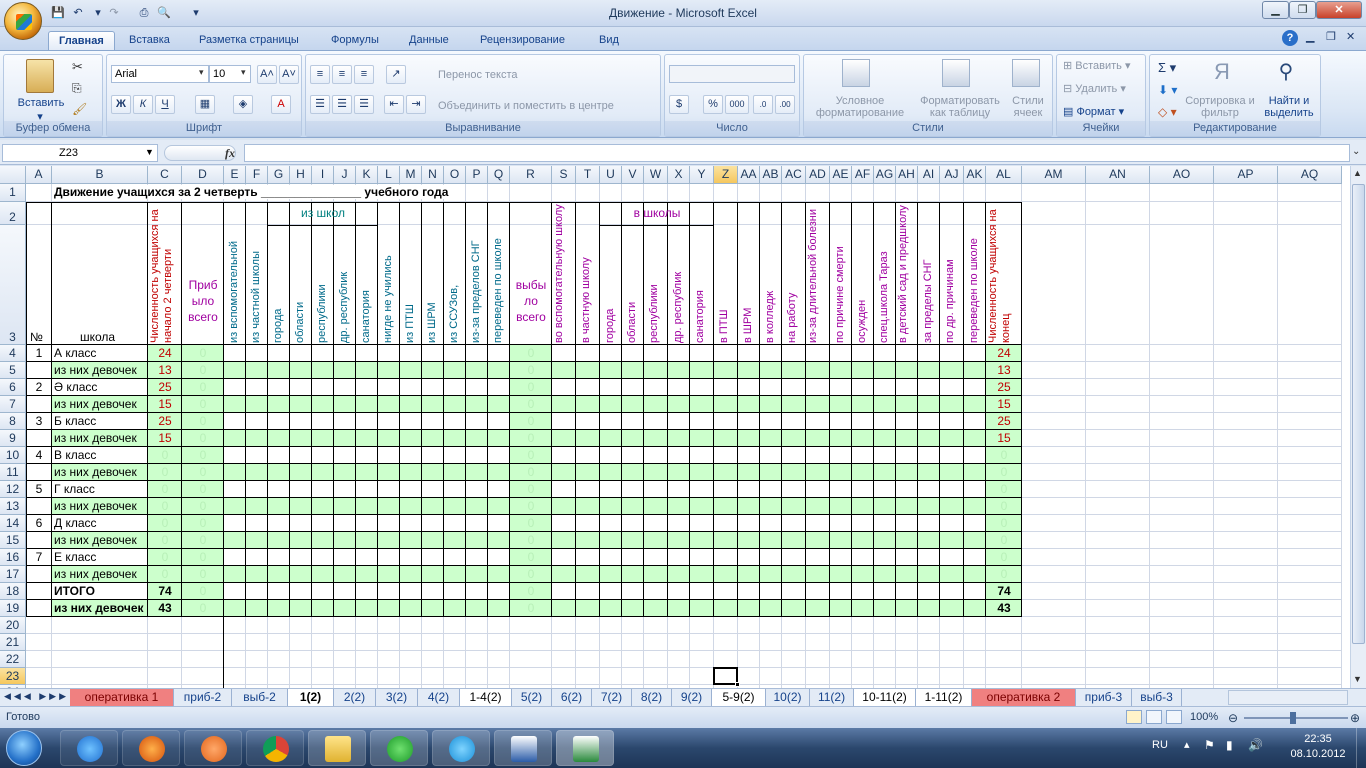 This screenshot has height=768, width=1366. I want to click on align-left-icon: ☰, so click(320, 104).